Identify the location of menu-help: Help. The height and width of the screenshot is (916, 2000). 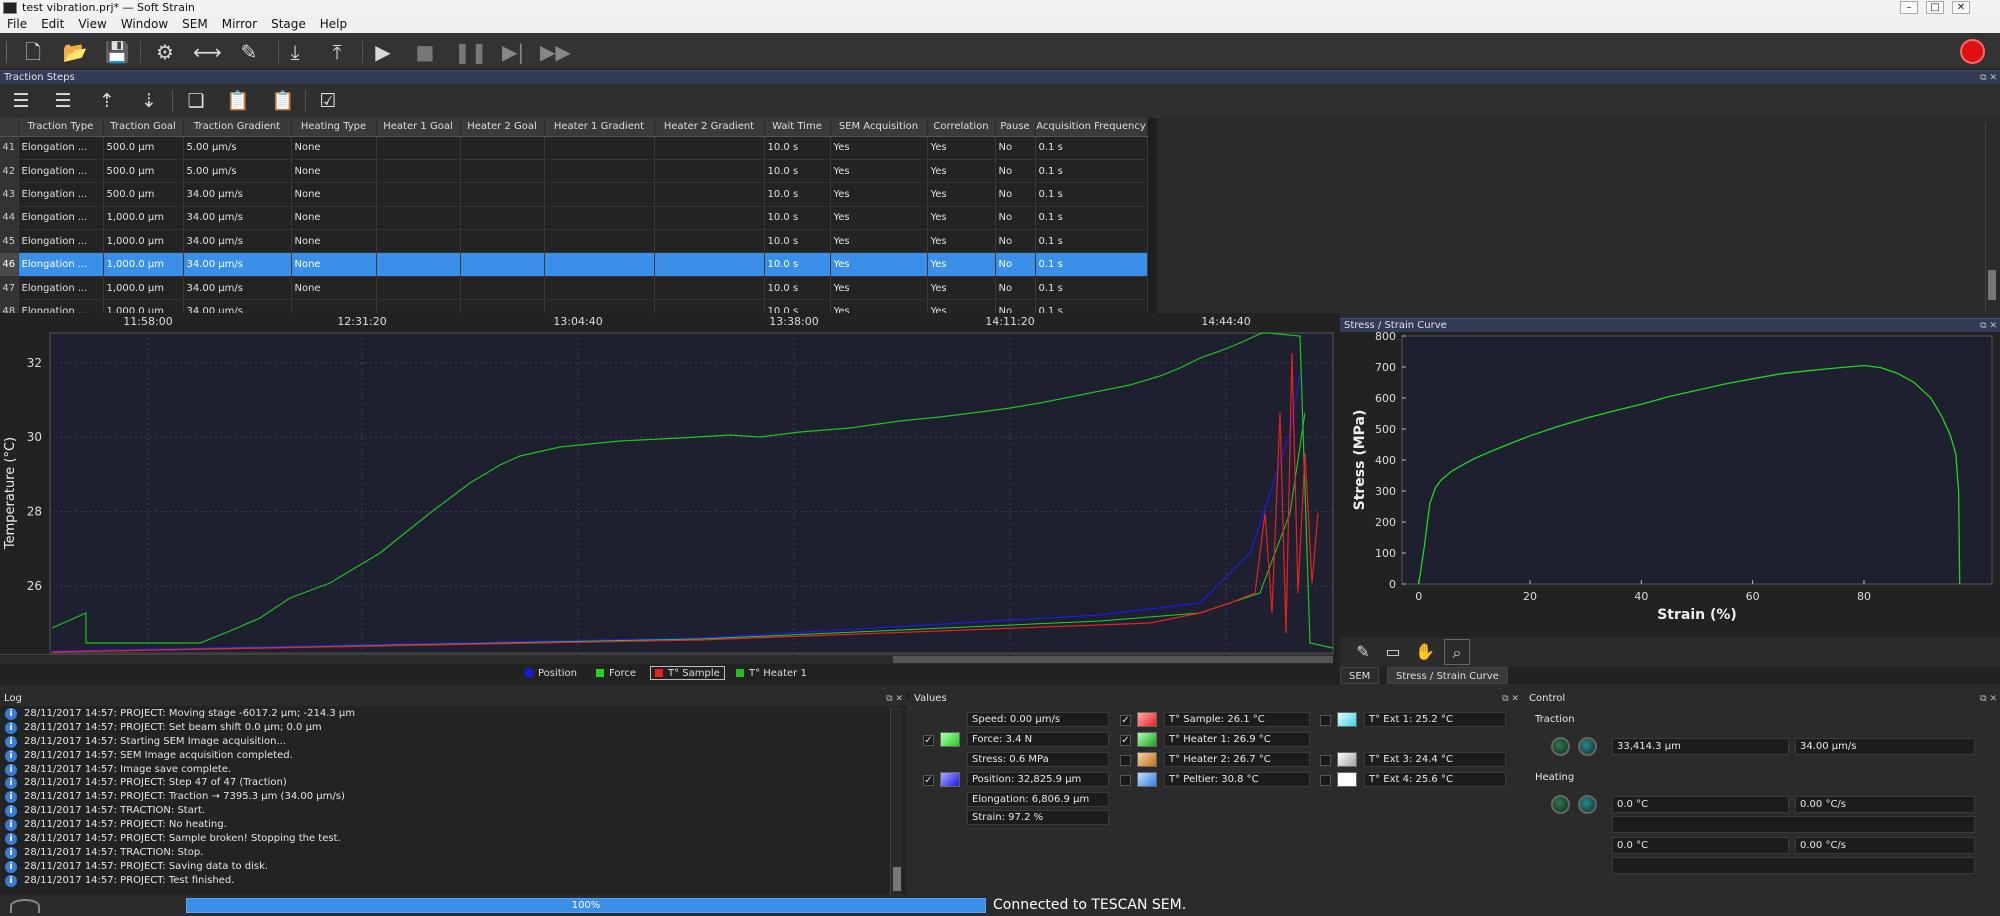
(333, 24).